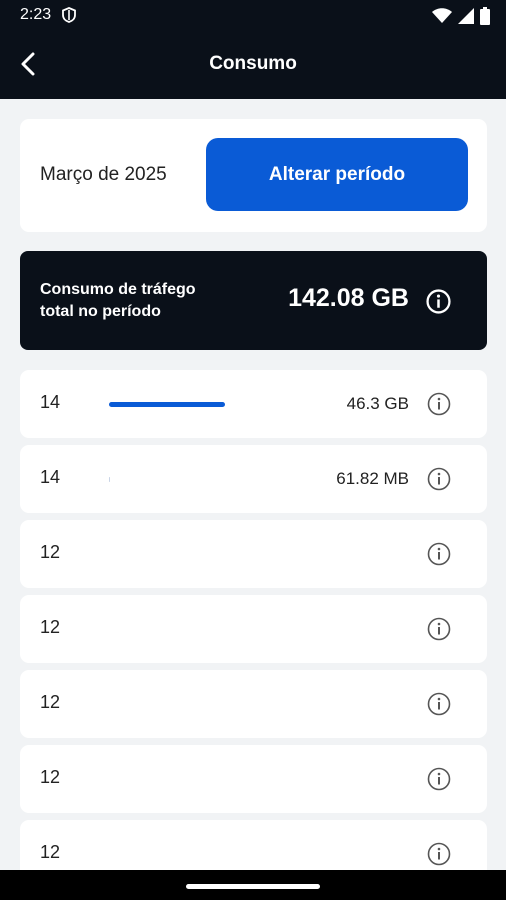  I want to click on total-consumption-label: Consumo de tráfego total no período, so click(118, 300).